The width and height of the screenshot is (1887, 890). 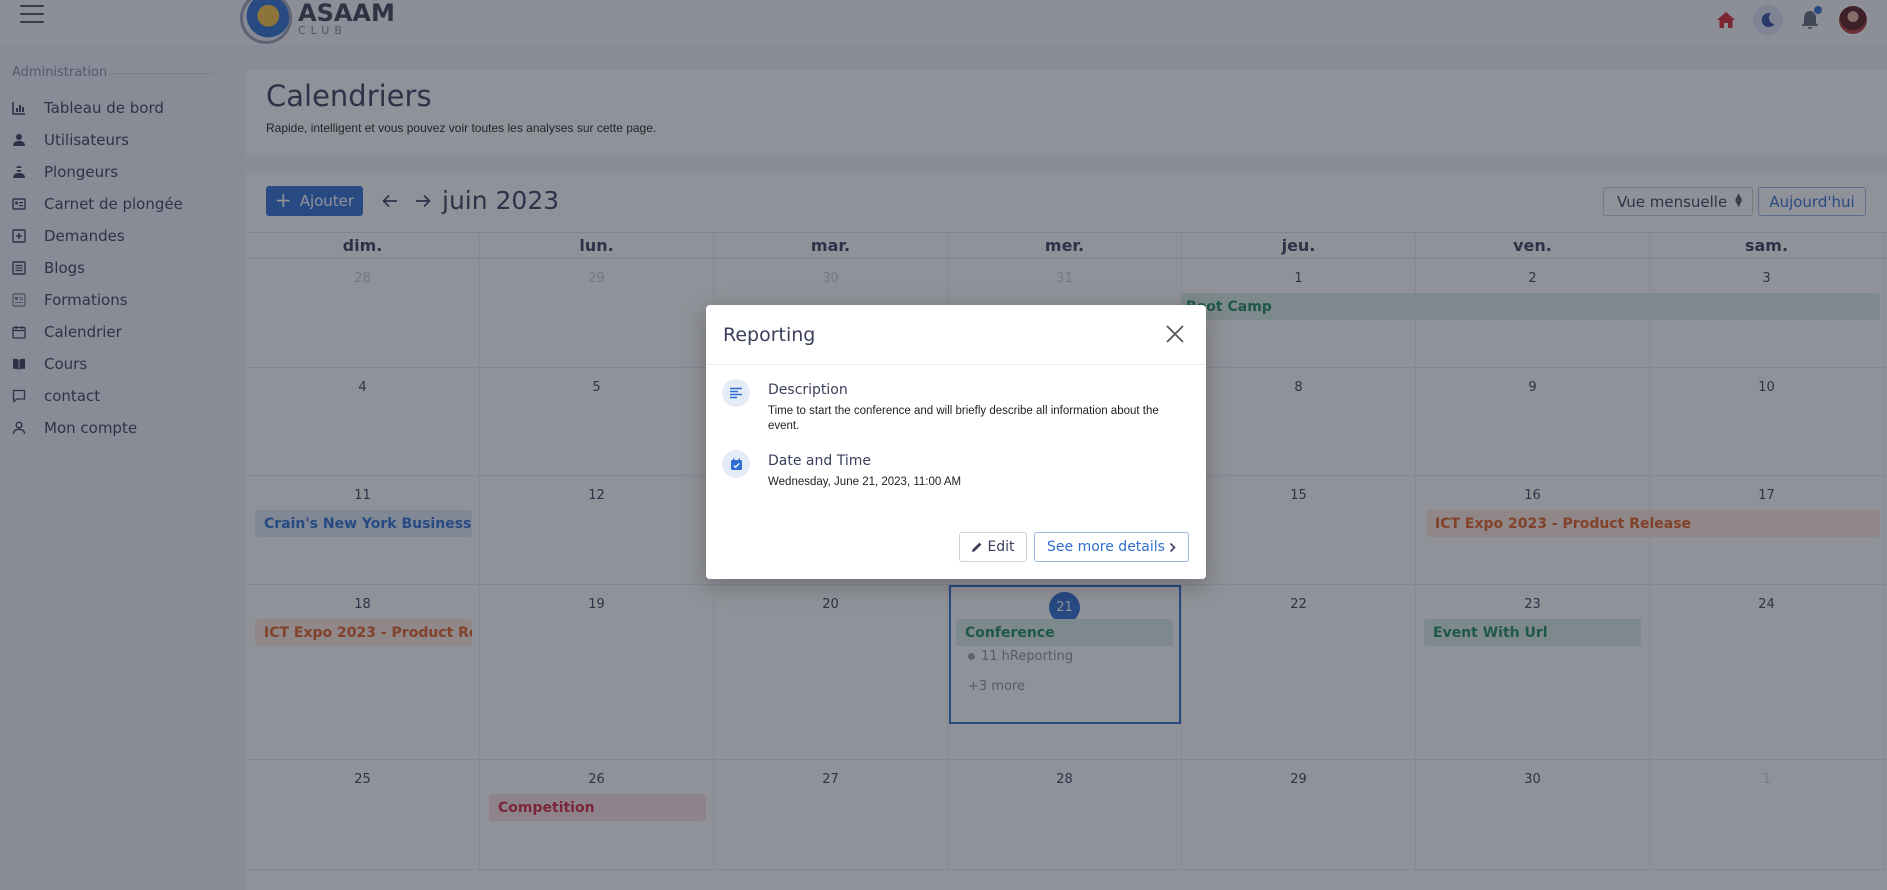 I want to click on edit-label: Edit, so click(x=1001, y=547).